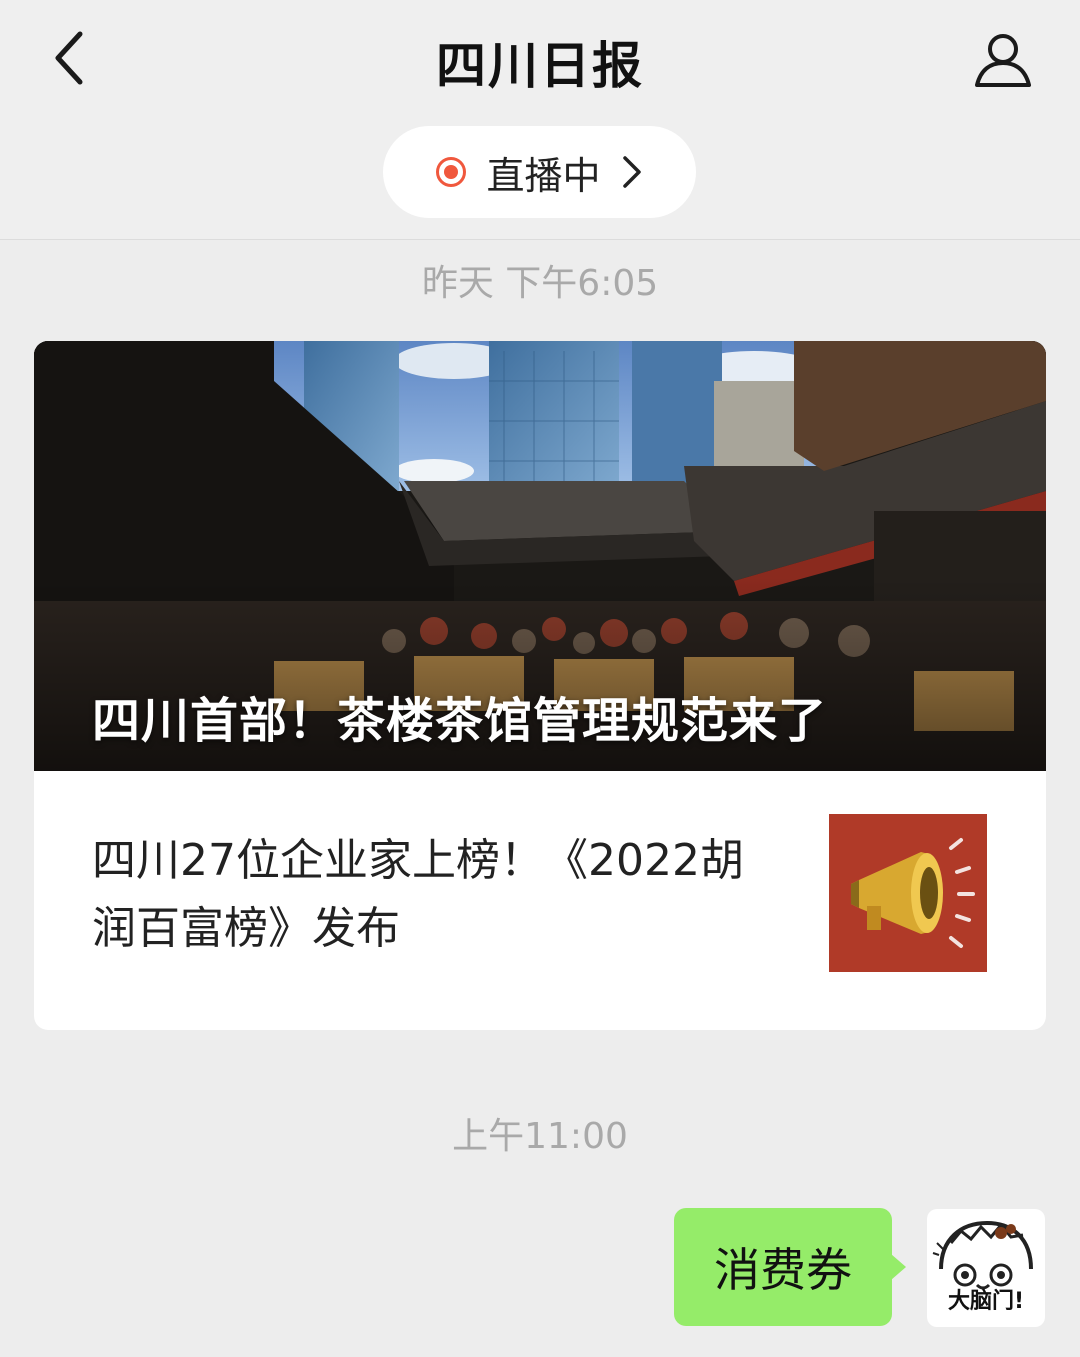 Image resolution: width=1080 pixels, height=1357 pixels. Describe the element at coordinates (540, 66) in the screenshot. I see `page-title: 四川日报` at that location.